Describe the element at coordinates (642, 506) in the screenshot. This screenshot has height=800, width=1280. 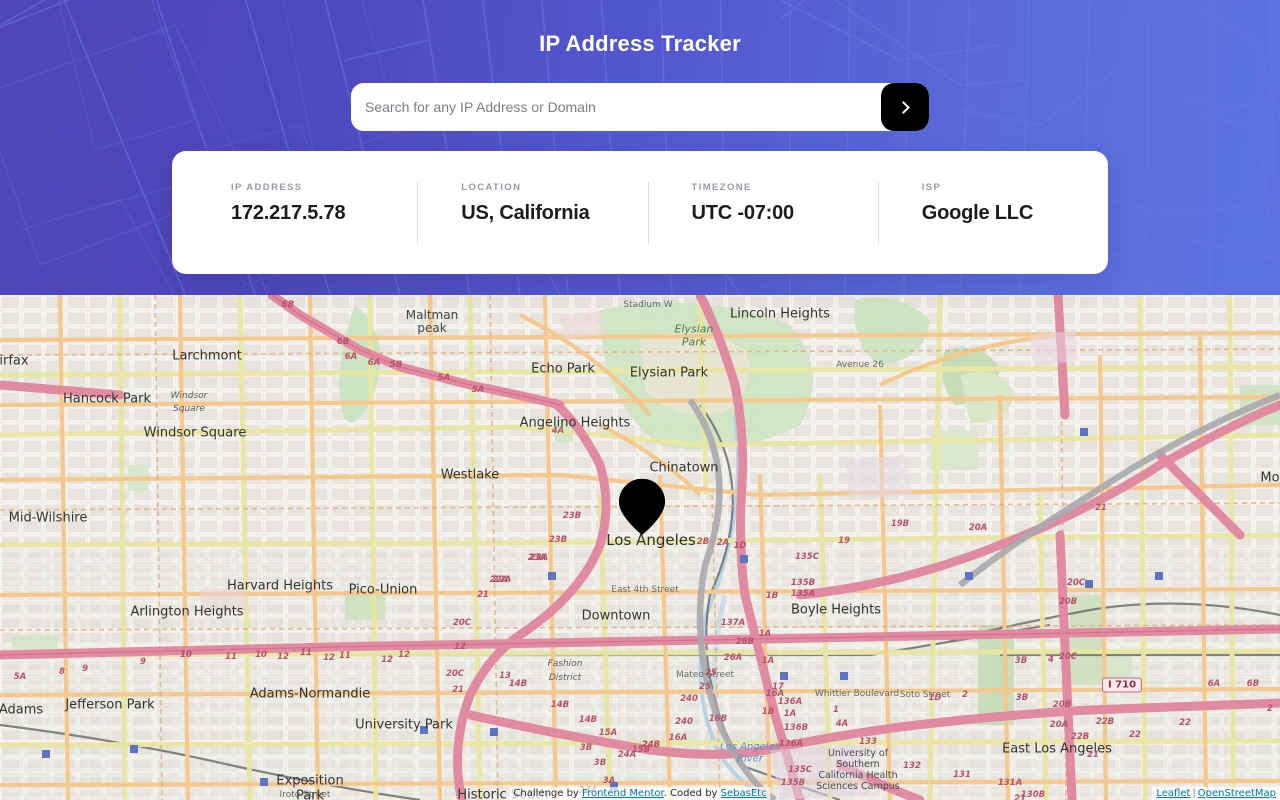
I see `location-marker` at that location.